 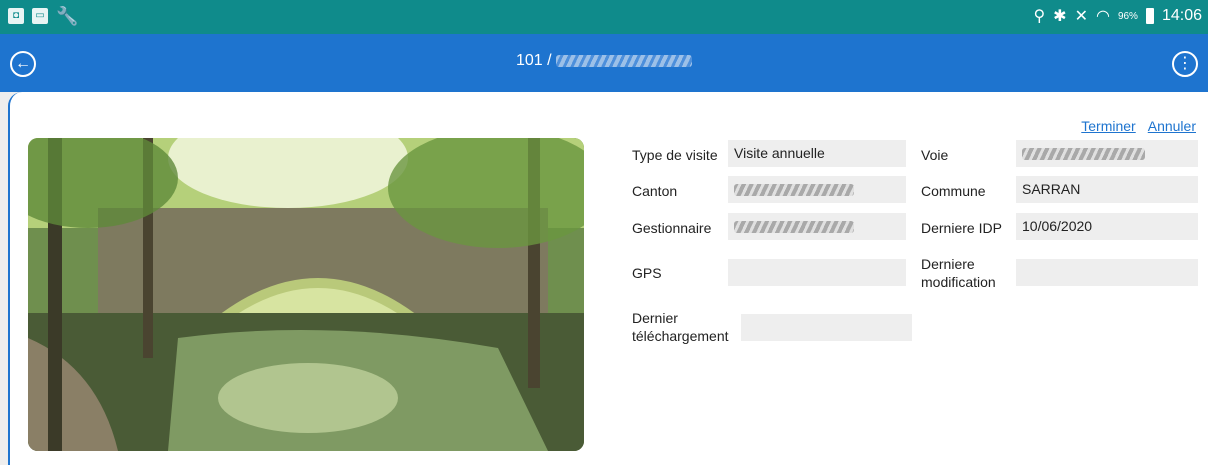 What do you see at coordinates (953, 191) in the screenshot?
I see `commune-label: Commune` at bounding box center [953, 191].